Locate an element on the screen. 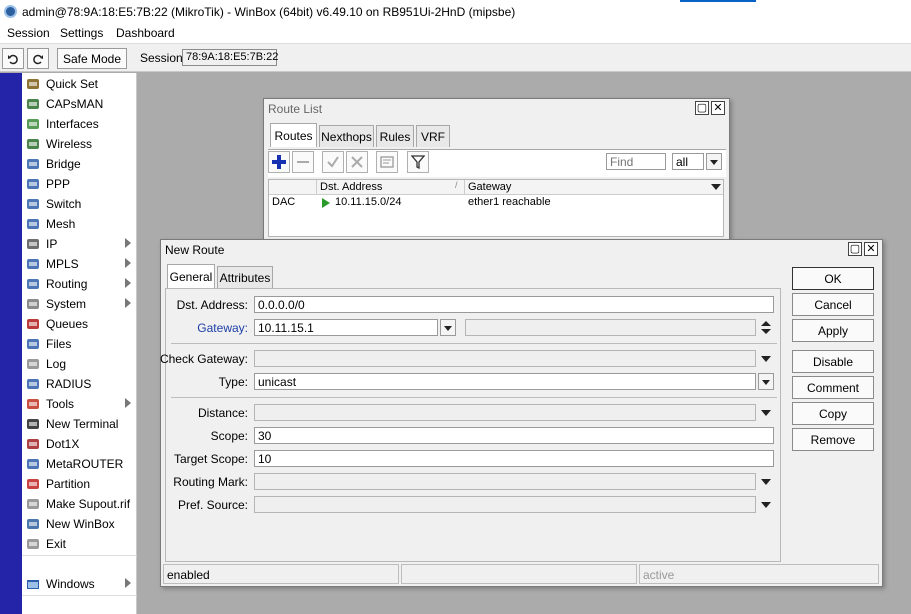 Image resolution: width=911 pixels, height=614 pixels. sidebar-item-label: Exit is located at coordinates (56, 544).